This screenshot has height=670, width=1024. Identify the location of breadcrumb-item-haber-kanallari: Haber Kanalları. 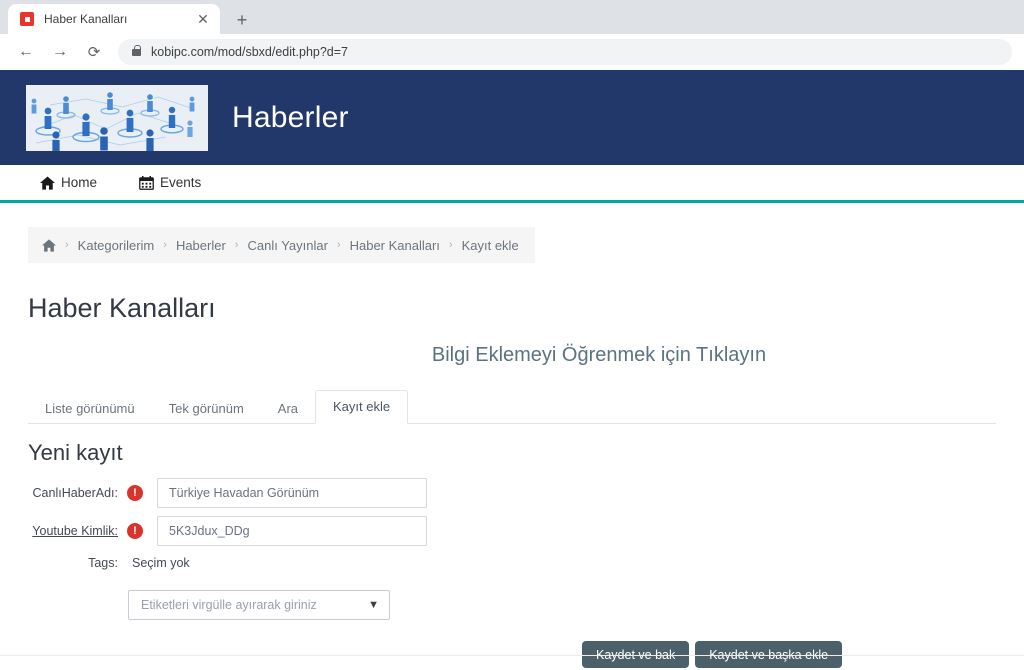
(395, 245).